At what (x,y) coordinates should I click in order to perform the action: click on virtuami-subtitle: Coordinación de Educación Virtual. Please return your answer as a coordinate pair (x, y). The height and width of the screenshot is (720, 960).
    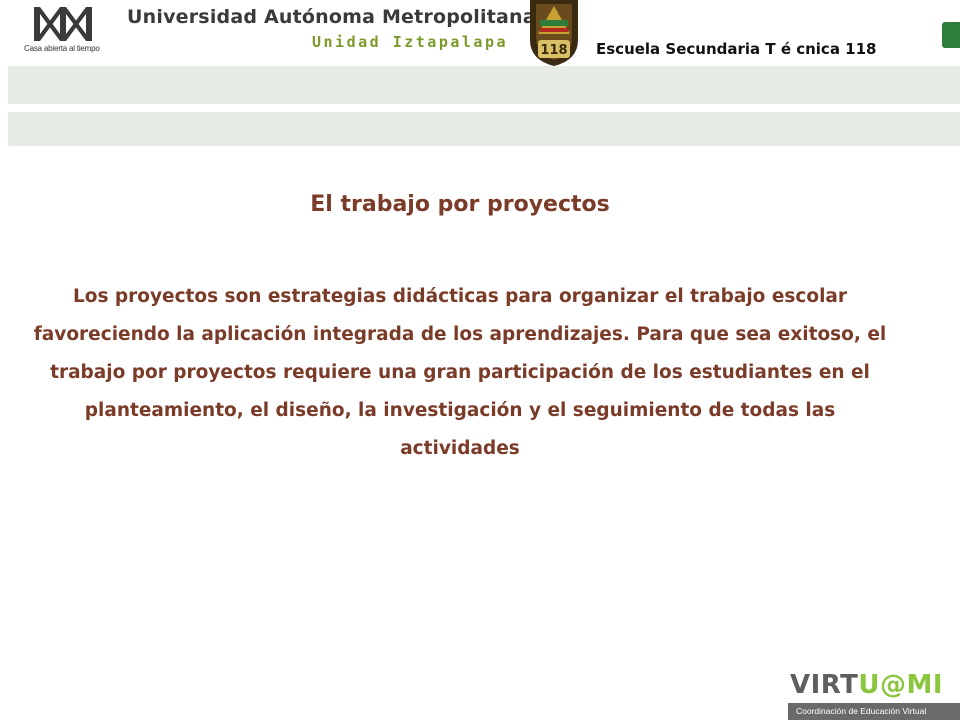
    Looking at the image, I should click on (861, 711).